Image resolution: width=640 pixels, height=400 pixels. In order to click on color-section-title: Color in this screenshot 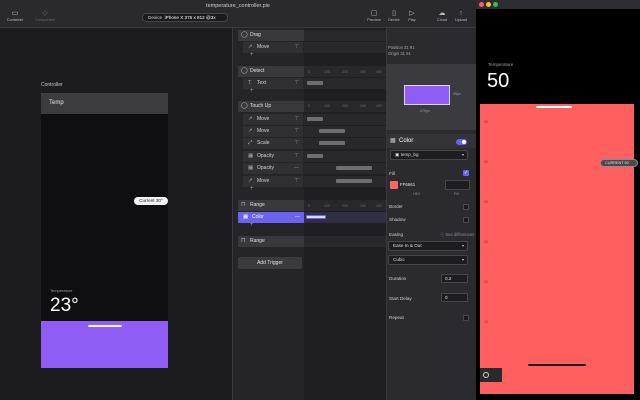, I will do `click(406, 141)`.